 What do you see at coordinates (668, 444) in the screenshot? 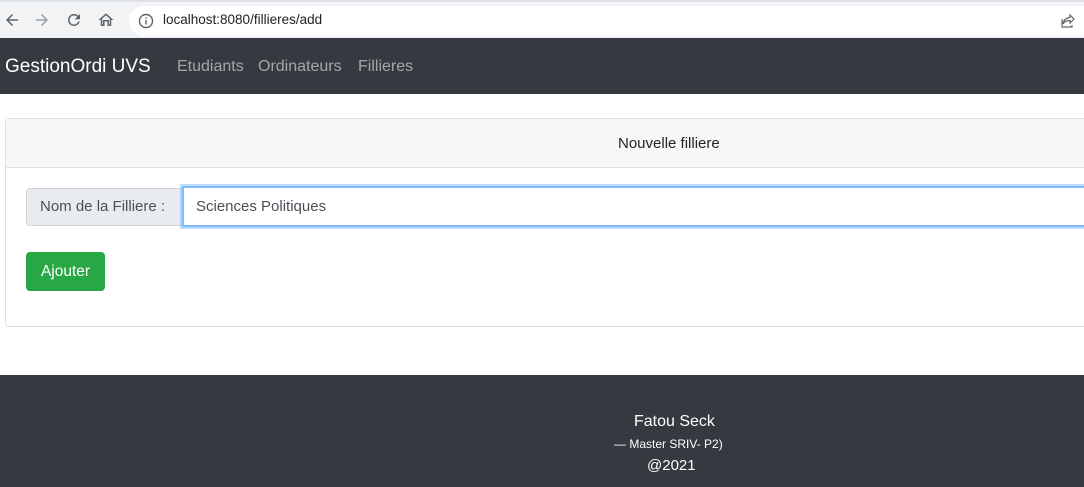
I see `footer-author-role: — Master SRIV- P2)` at bounding box center [668, 444].